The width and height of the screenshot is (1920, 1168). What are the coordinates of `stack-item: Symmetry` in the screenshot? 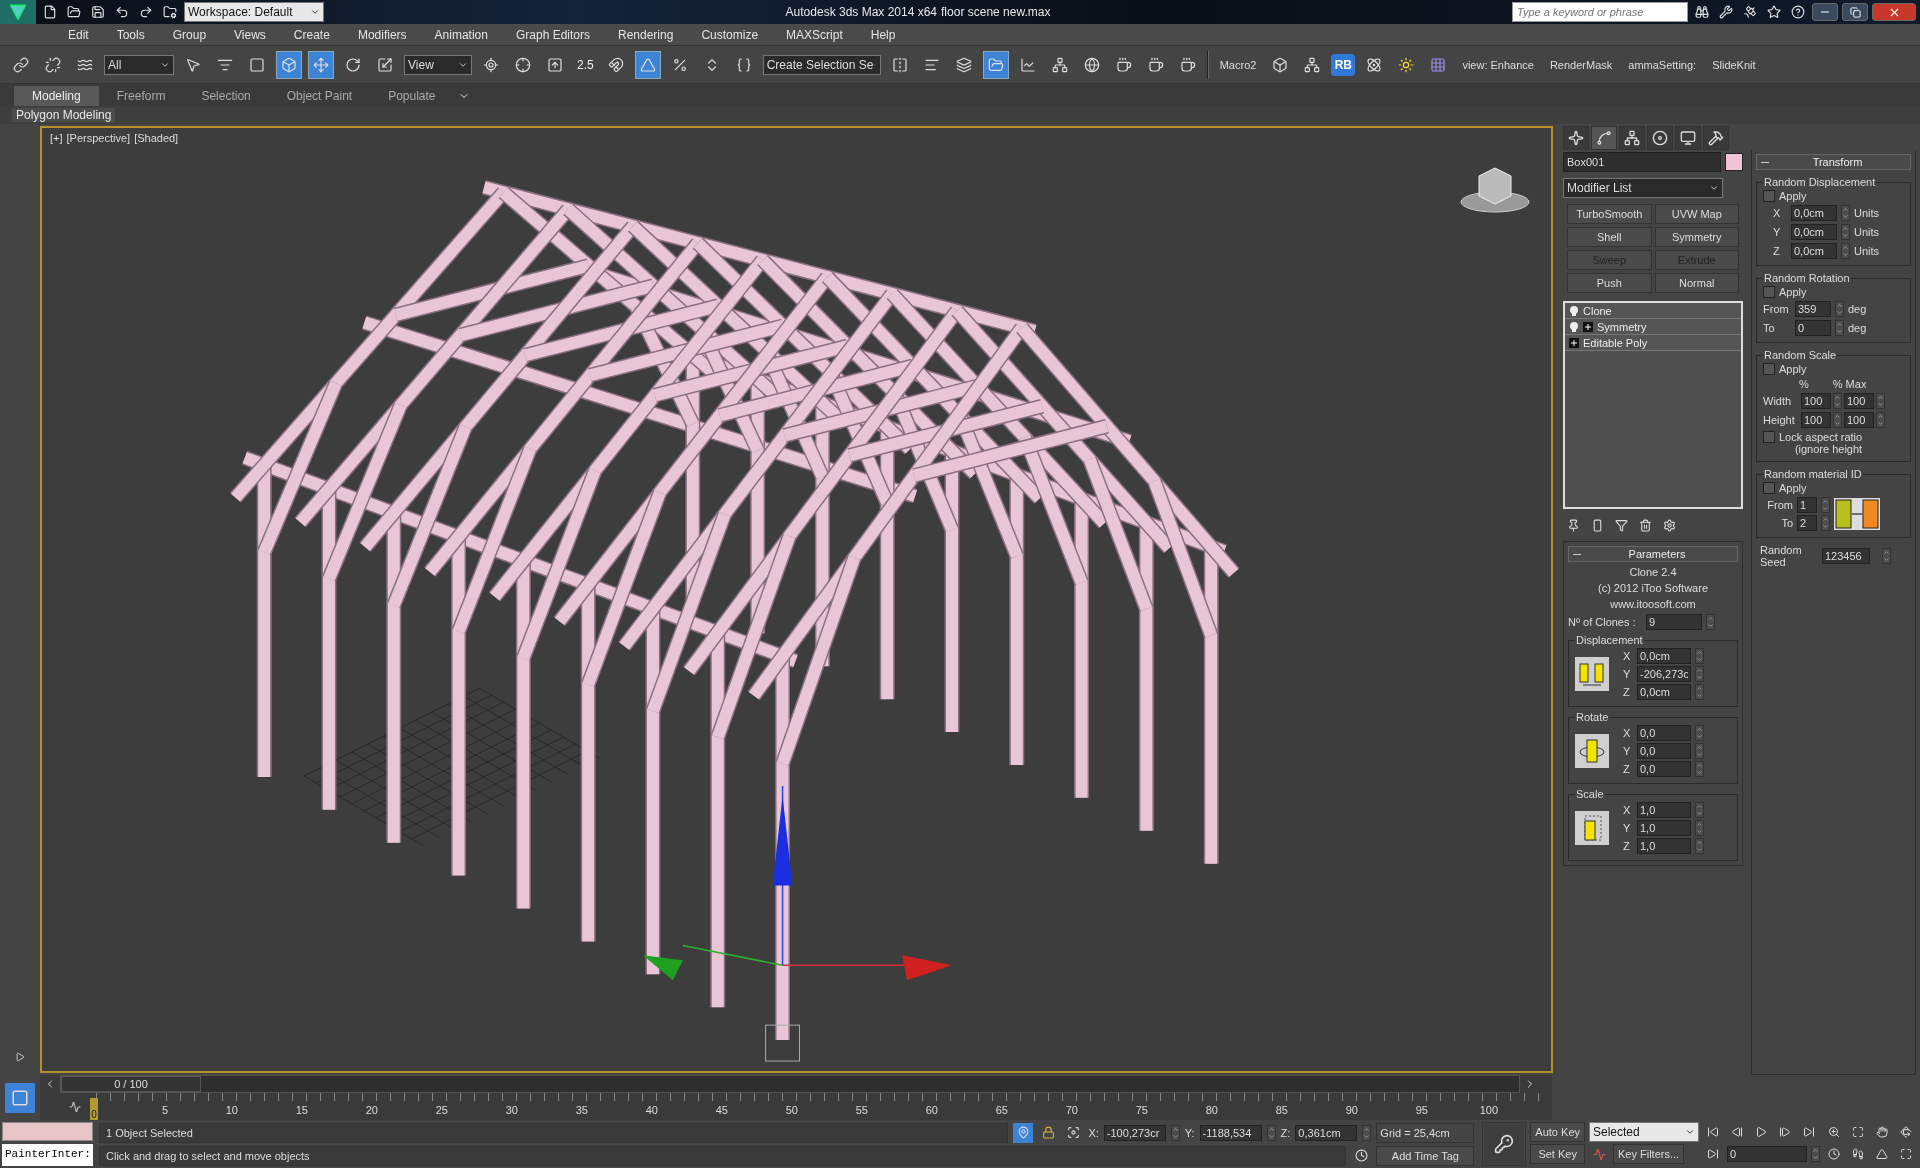 It's located at (1653, 327).